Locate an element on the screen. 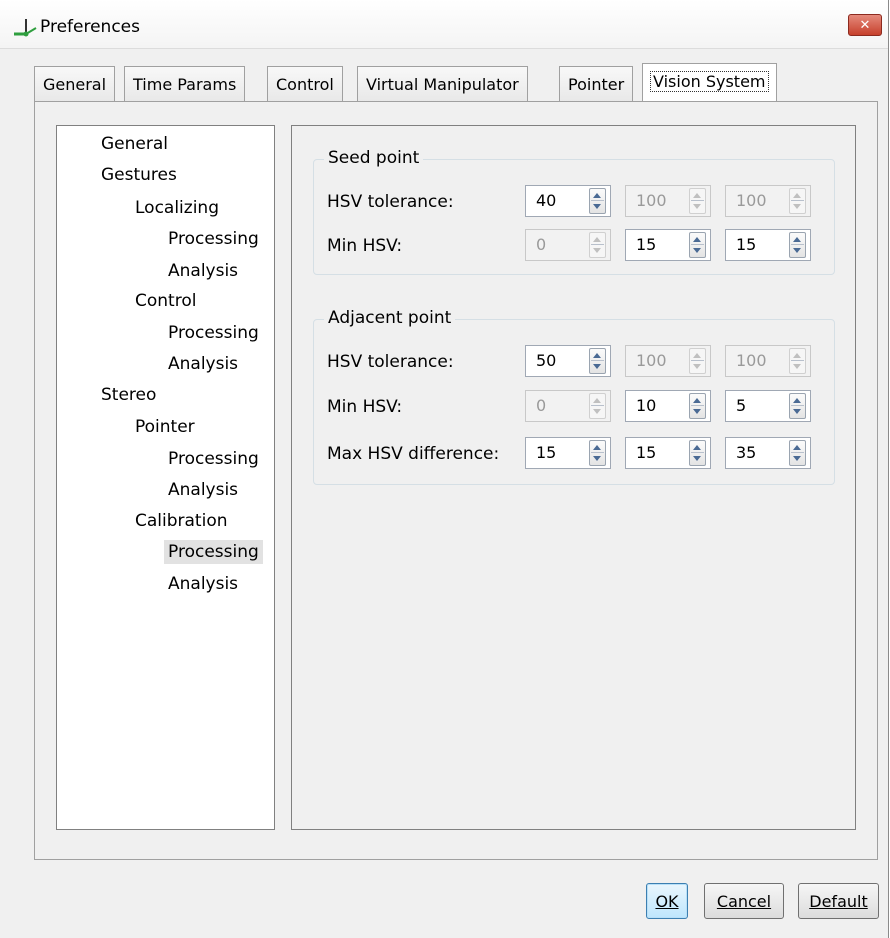 The height and width of the screenshot is (938, 890). tab-pointer: Pointer is located at coordinates (596, 84).